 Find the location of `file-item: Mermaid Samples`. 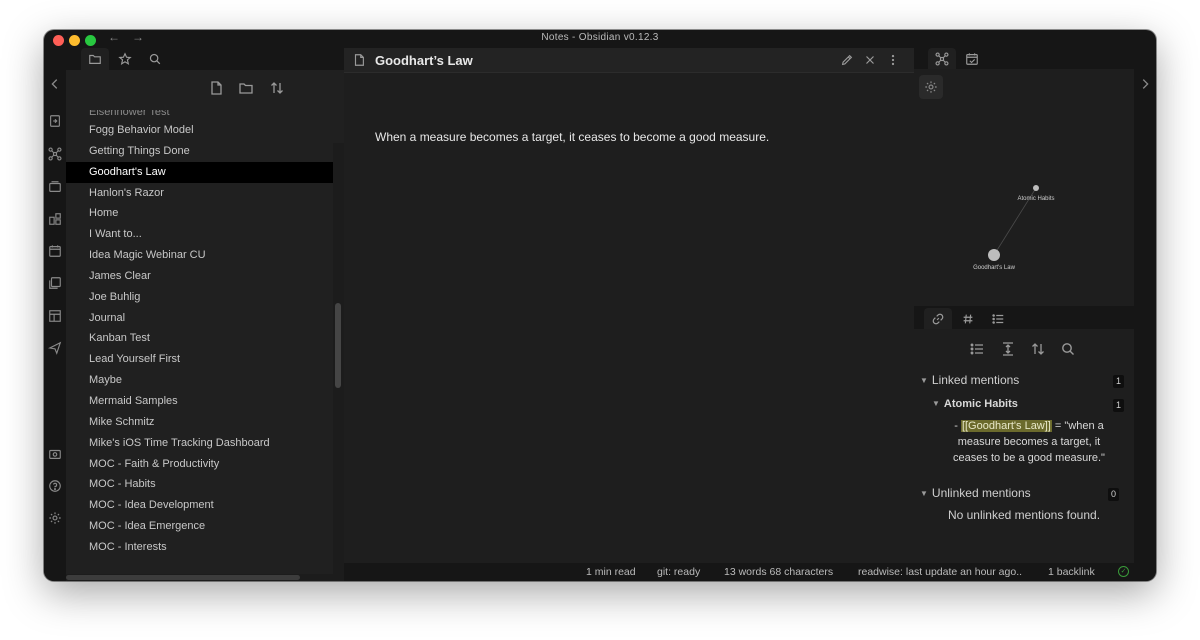

file-item: Mermaid Samples is located at coordinates (199, 401).